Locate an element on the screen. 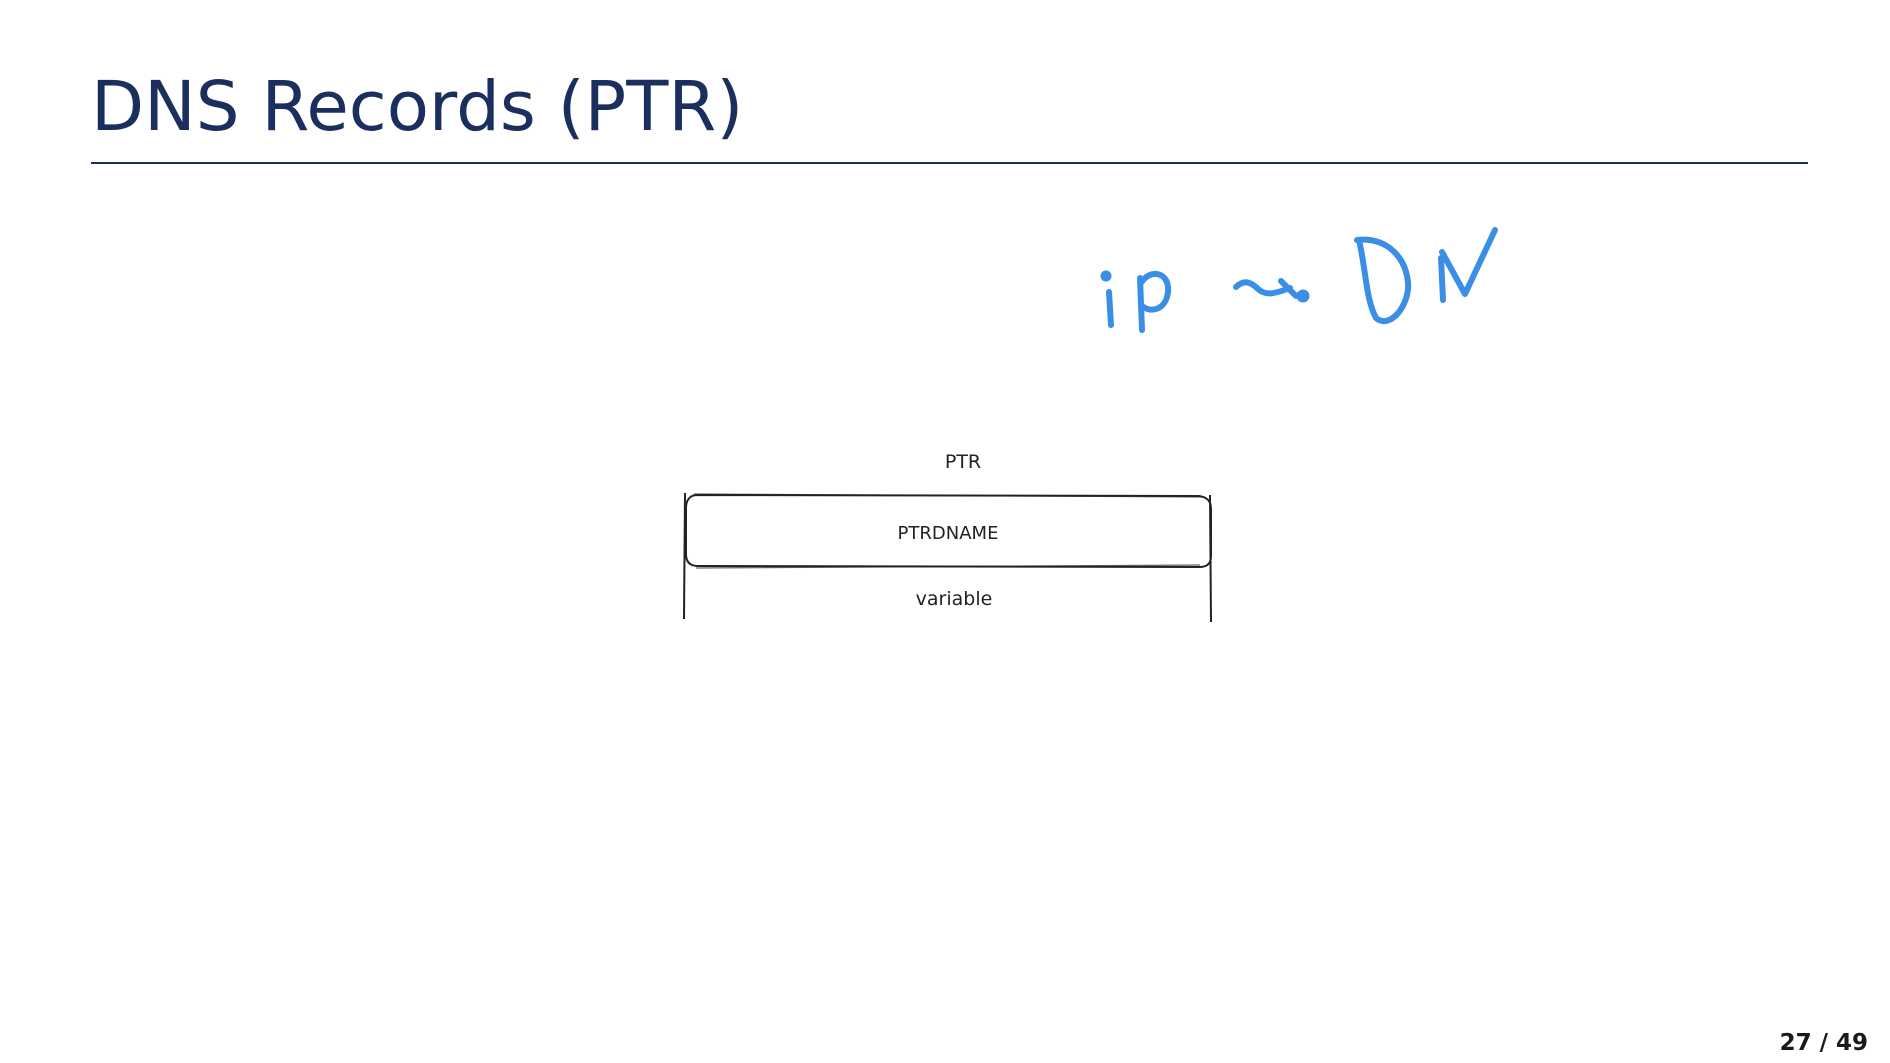 This screenshot has height=1063, width=1890. field-left-boundary is located at coordinates (684, 556).